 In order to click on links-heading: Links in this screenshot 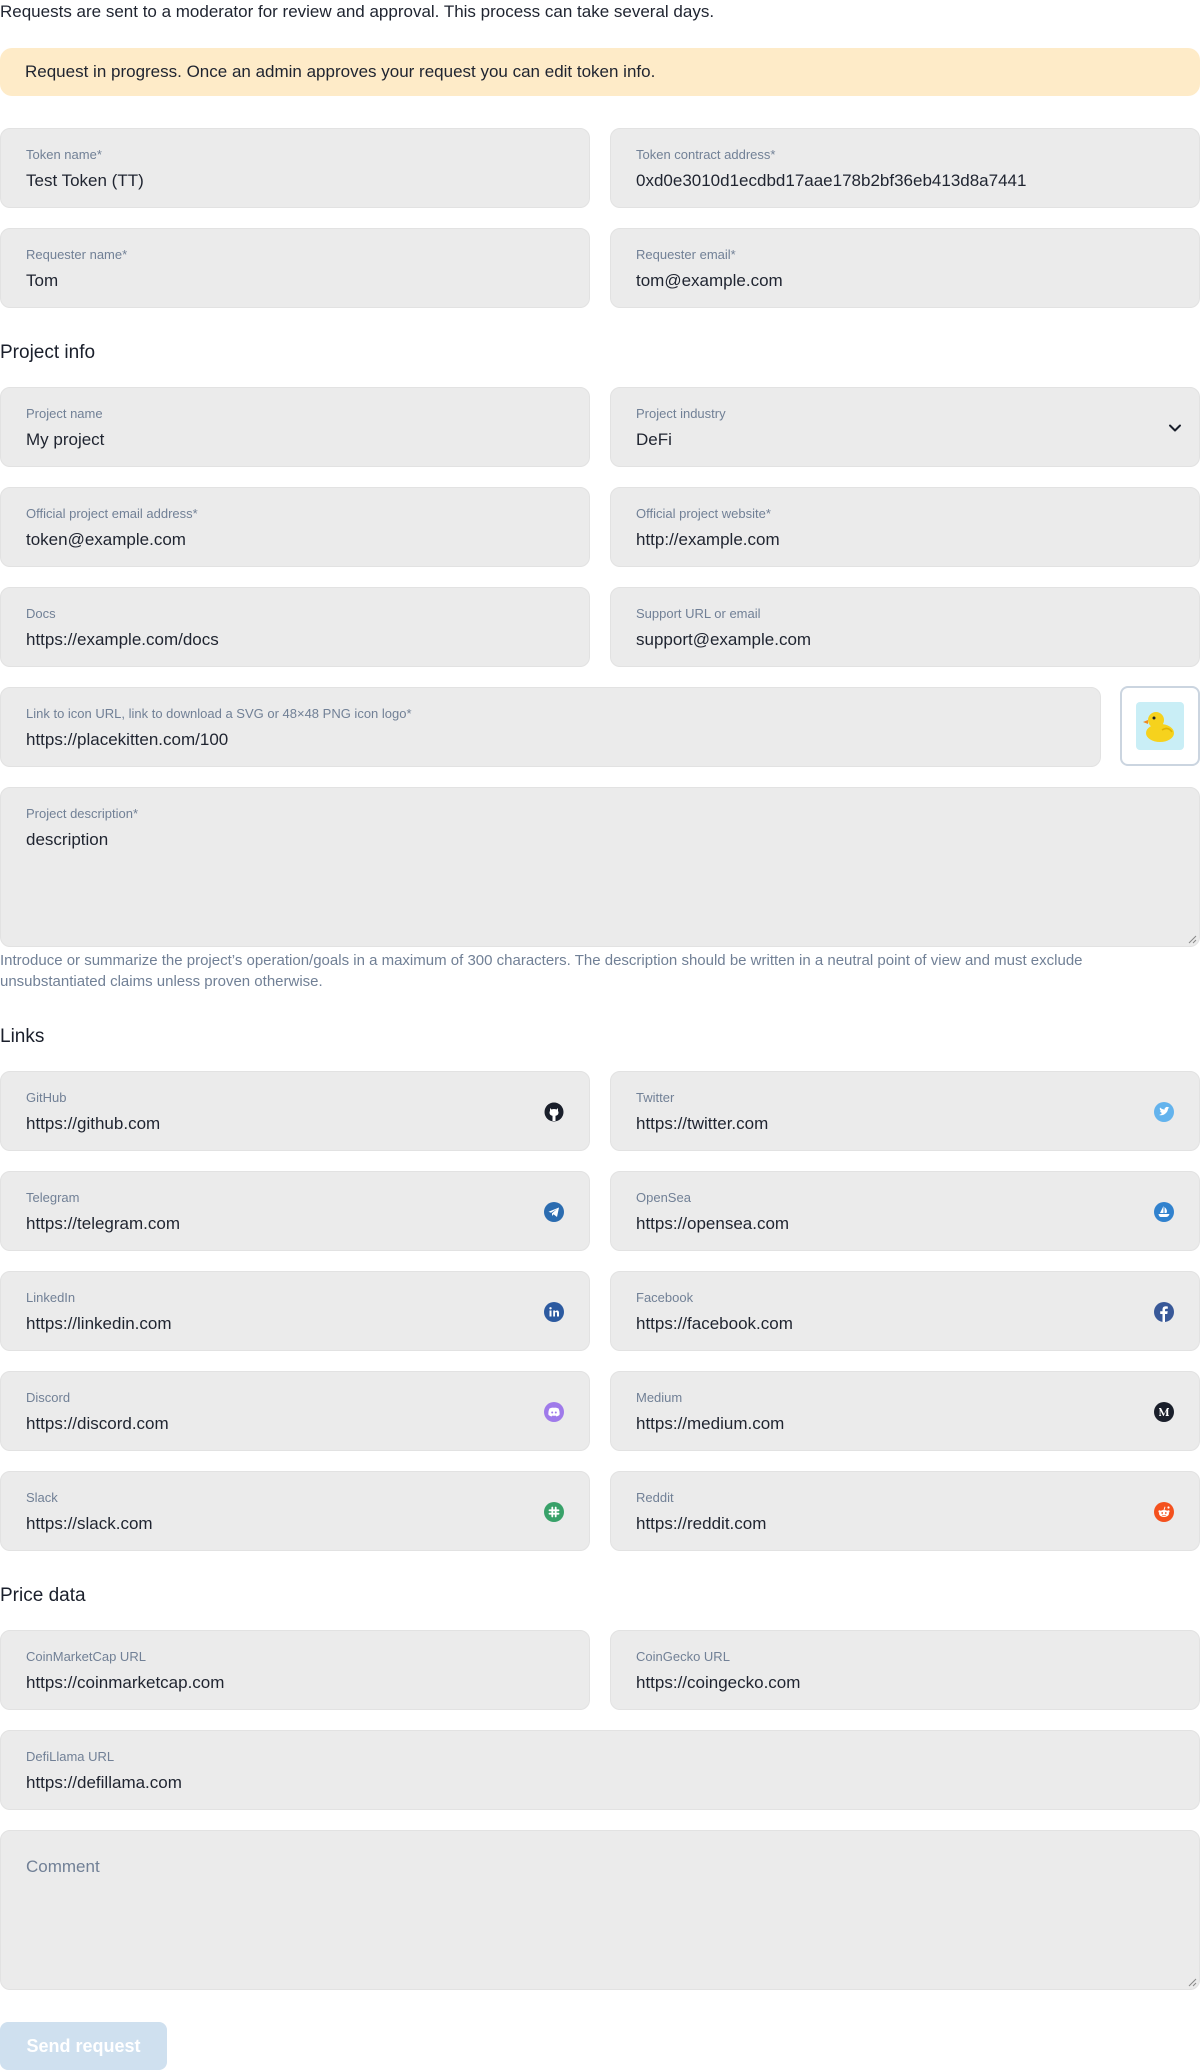, I will do `click(22, 1036)`.